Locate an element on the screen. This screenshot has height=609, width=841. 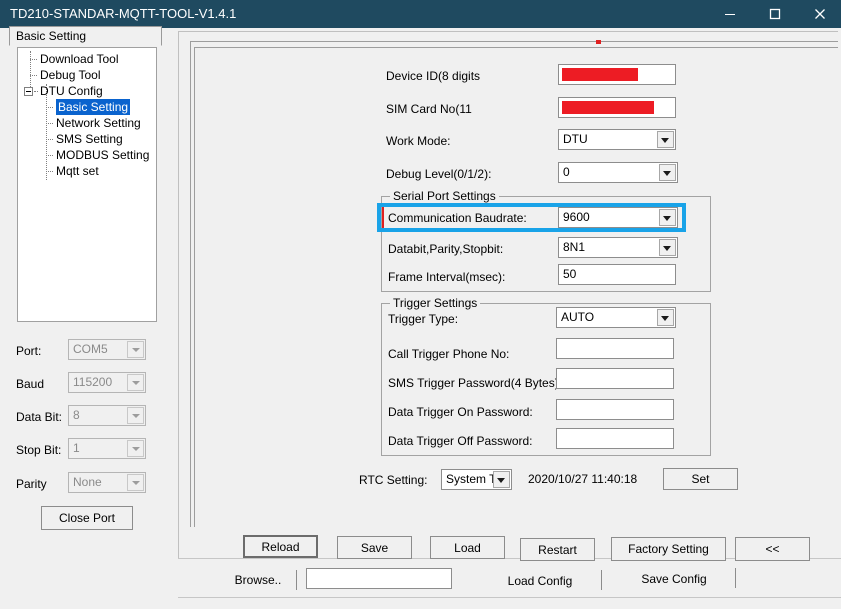
tree-item-download-tool: Download Tool is located at coordinates (87, 59).